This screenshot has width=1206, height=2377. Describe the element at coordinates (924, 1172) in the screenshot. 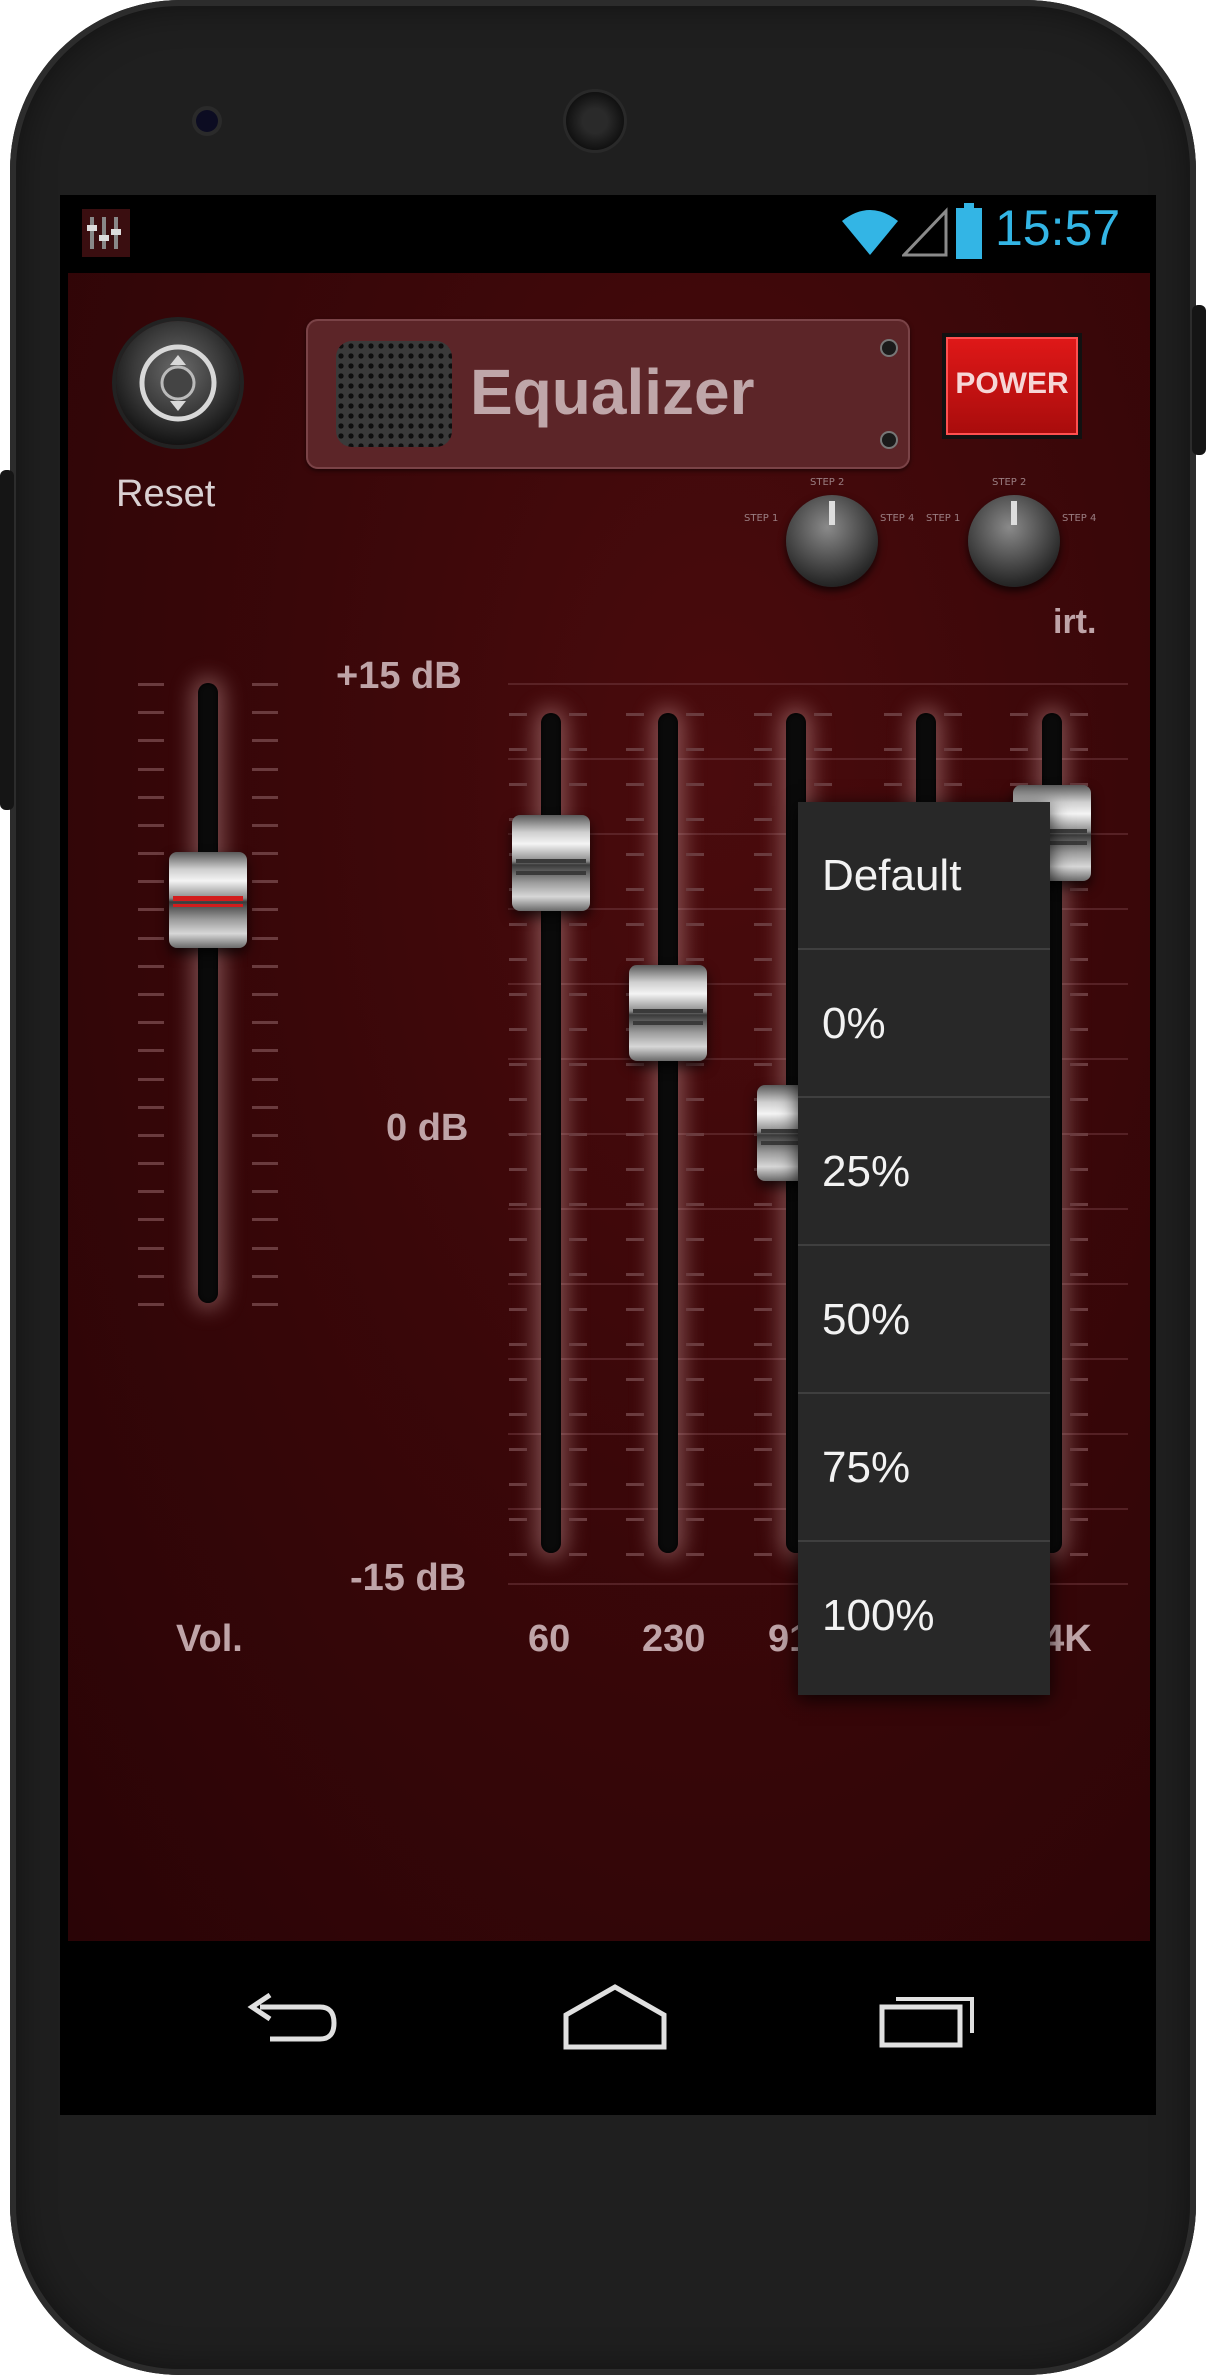

I see `option-25-percent: 25%` at that location.